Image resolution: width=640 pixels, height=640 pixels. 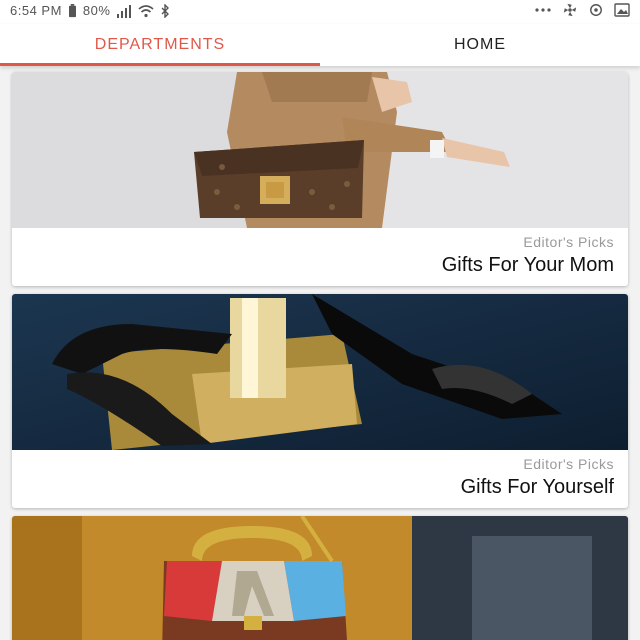 I want to click on clock-text: 6:54 PM, so click(x=36, y=10).